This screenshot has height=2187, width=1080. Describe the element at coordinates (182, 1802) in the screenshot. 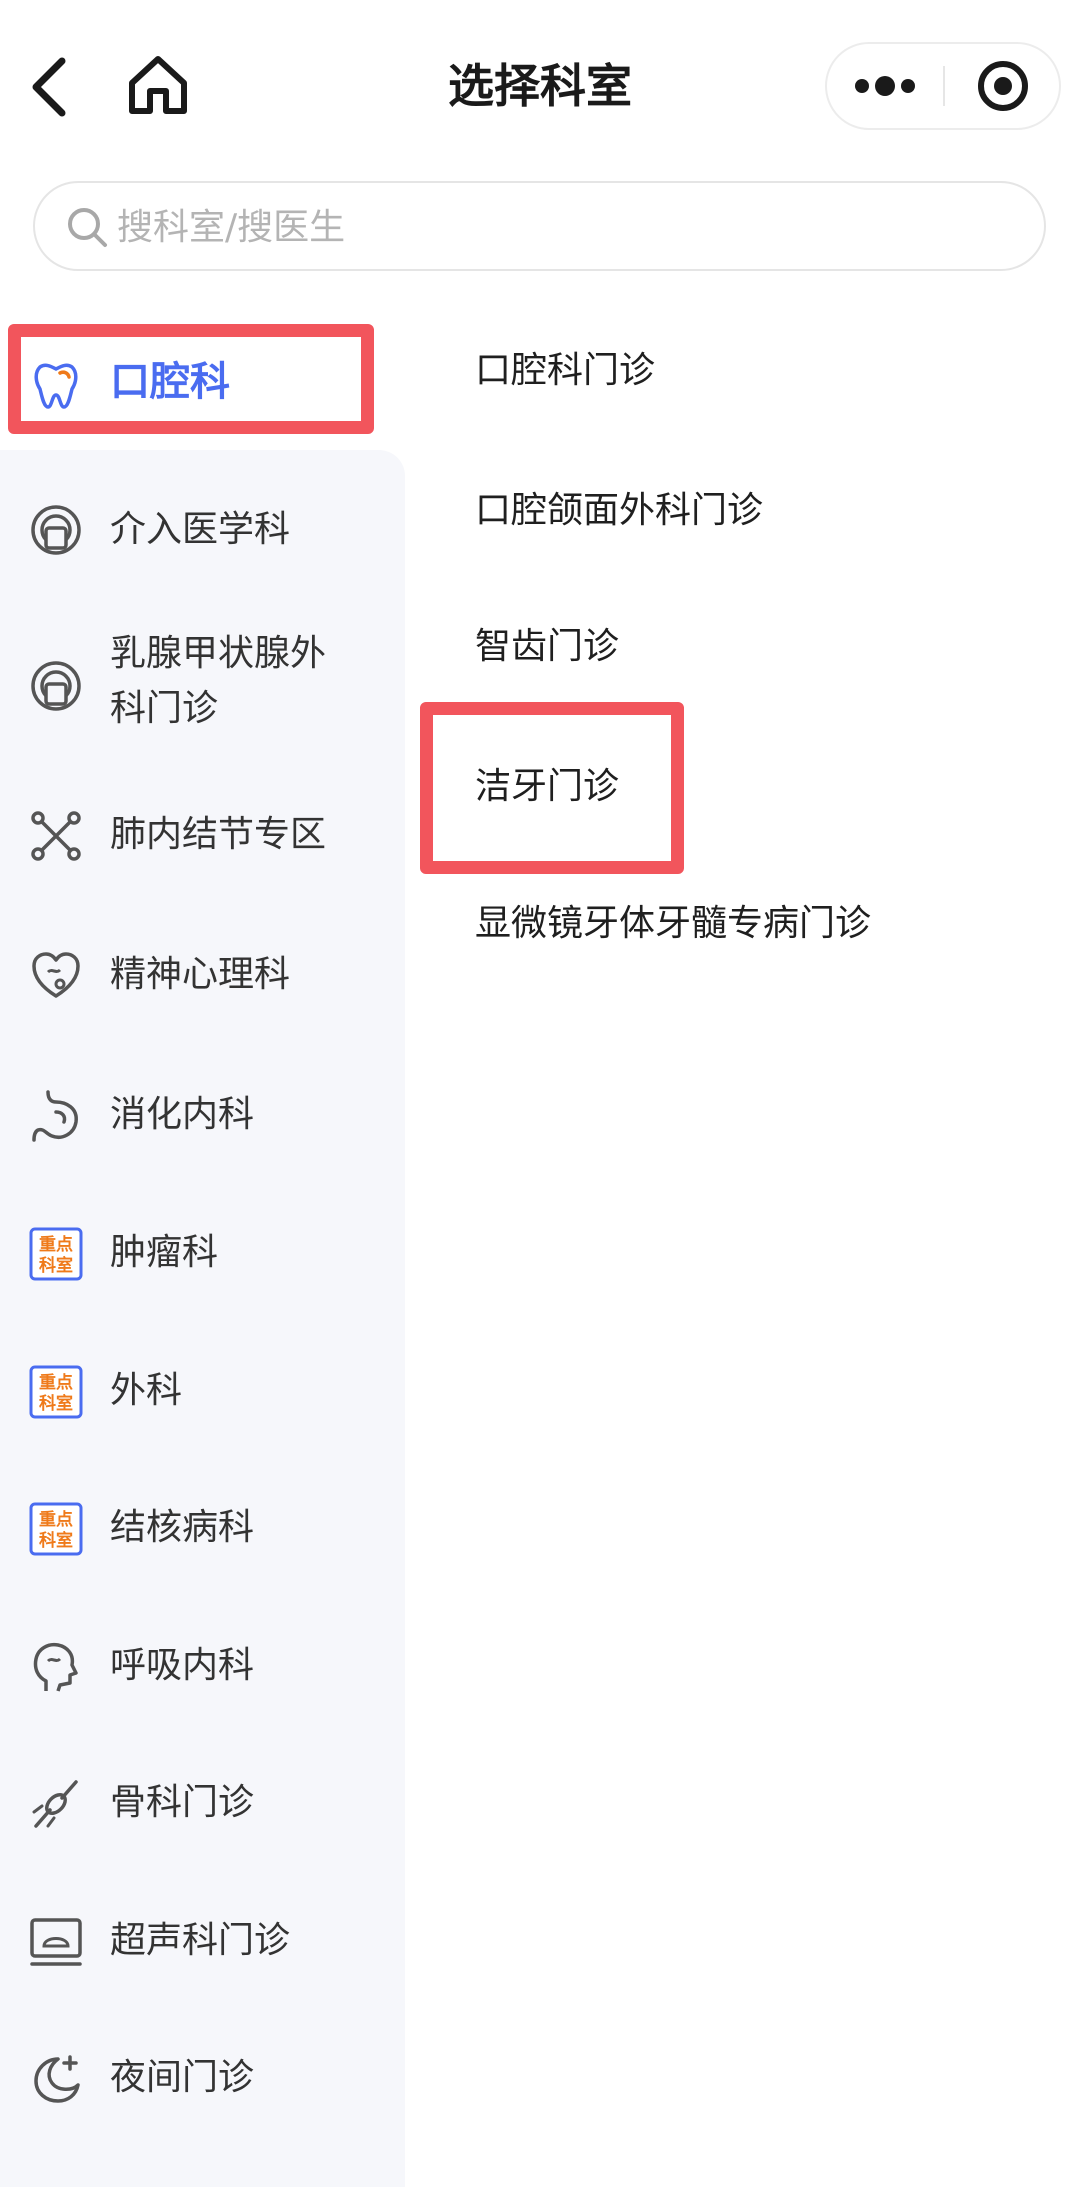

I see `sidebar-item-label: 骨科门诊` at that location.